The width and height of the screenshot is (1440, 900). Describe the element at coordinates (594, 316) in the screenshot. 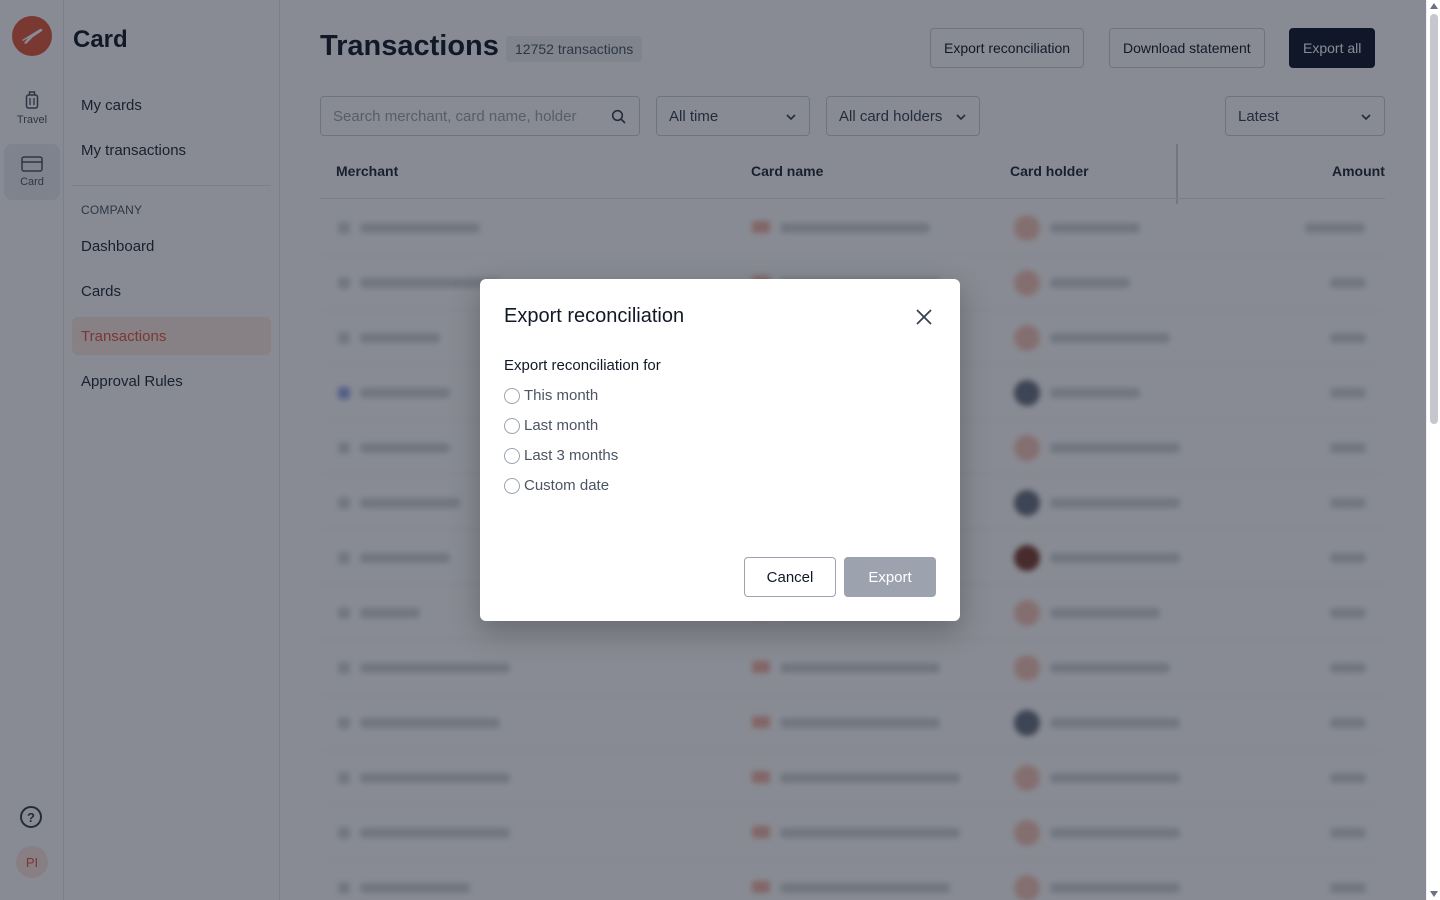

I see `dialog-title: Export reconciliation` at that location.